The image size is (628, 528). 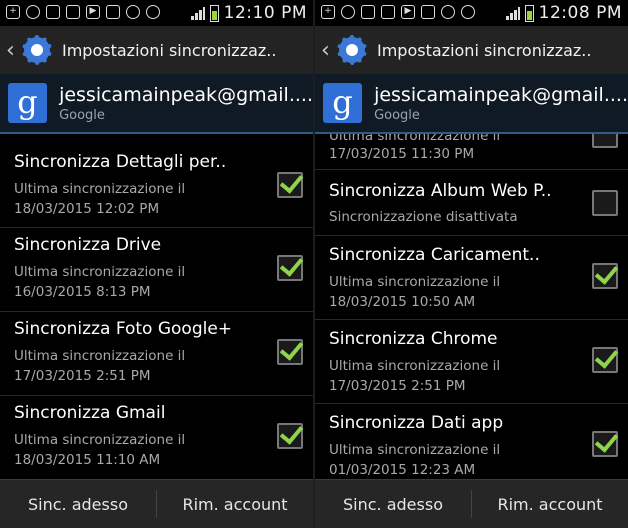 What do you see at coordinates (402, 302) in the screenshot?
I see `sync-item-date: 18/03/2015 10:50 AM` at bounding box center [402, 302].